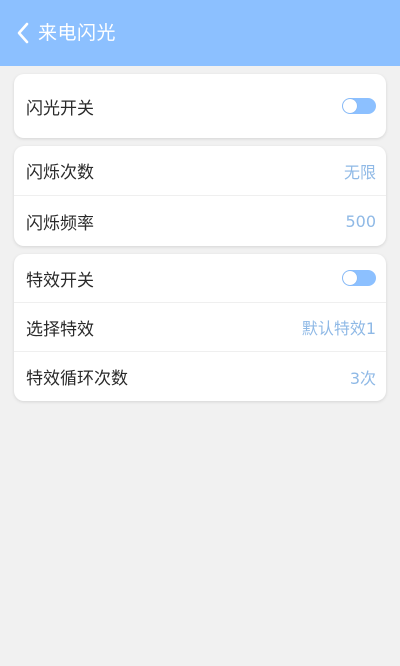 The height and width of the screenshot is (666, 400). Describe the element at coordinates (360, 221) in the screenshot. I see `flash-frequency-value: 500` at that location.